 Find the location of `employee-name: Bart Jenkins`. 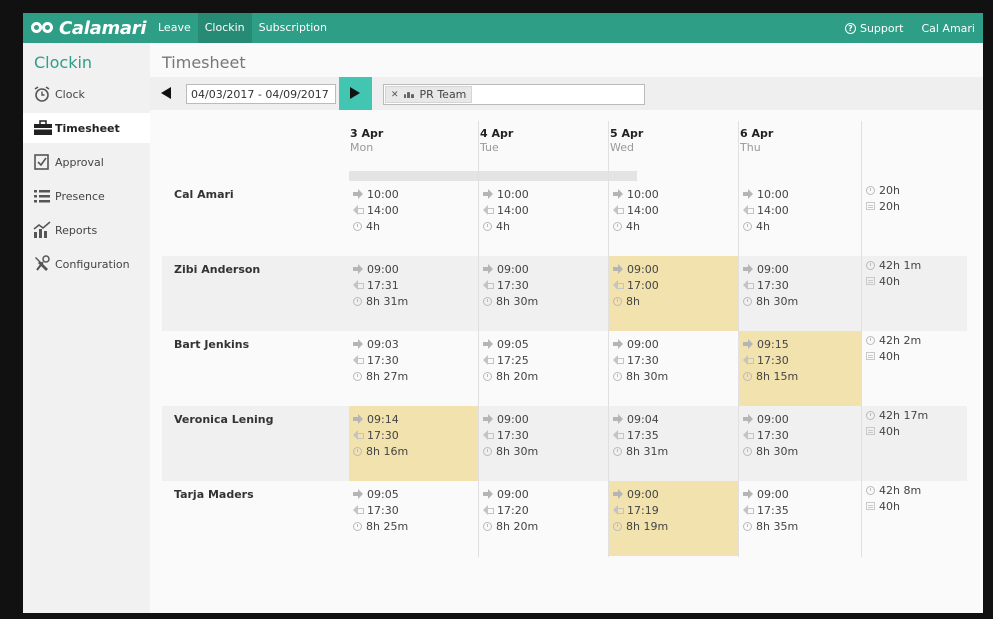

employee-name: Bart Jenkins is located at coordinates (211, 344).